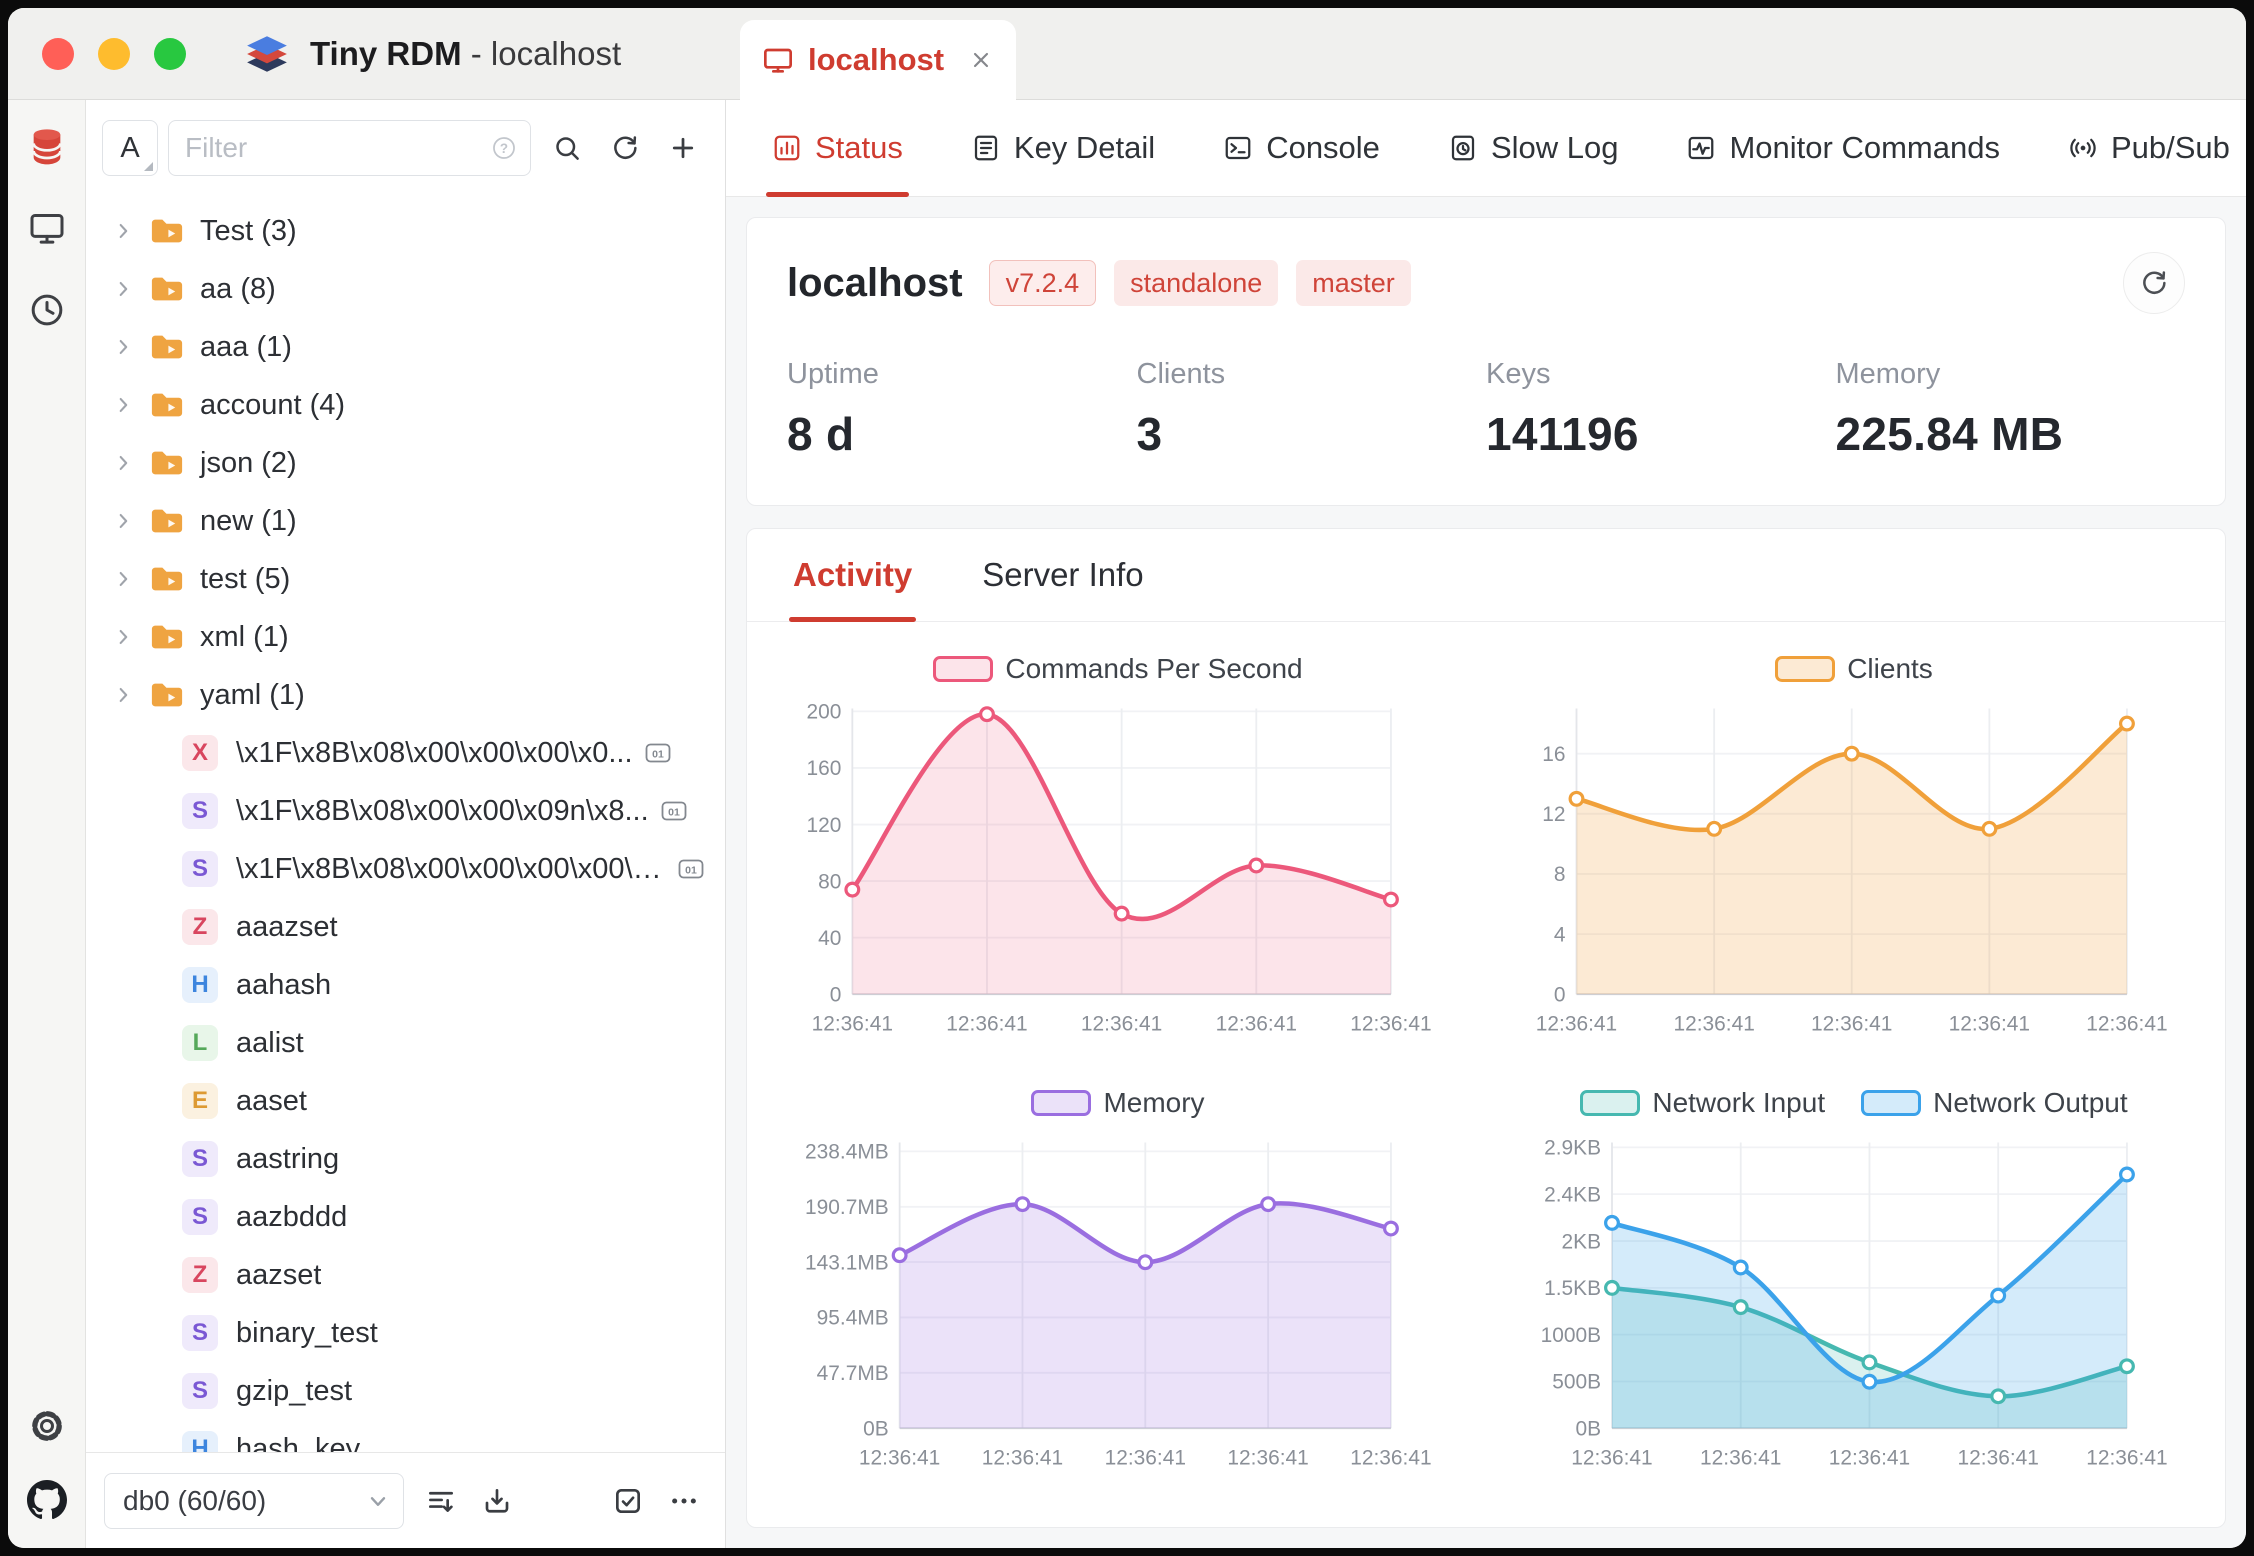 Image resolution: width=2254 pixels, height=1556 pixels. I want to click on tree-folder: aaa (1), so click(405, 347).